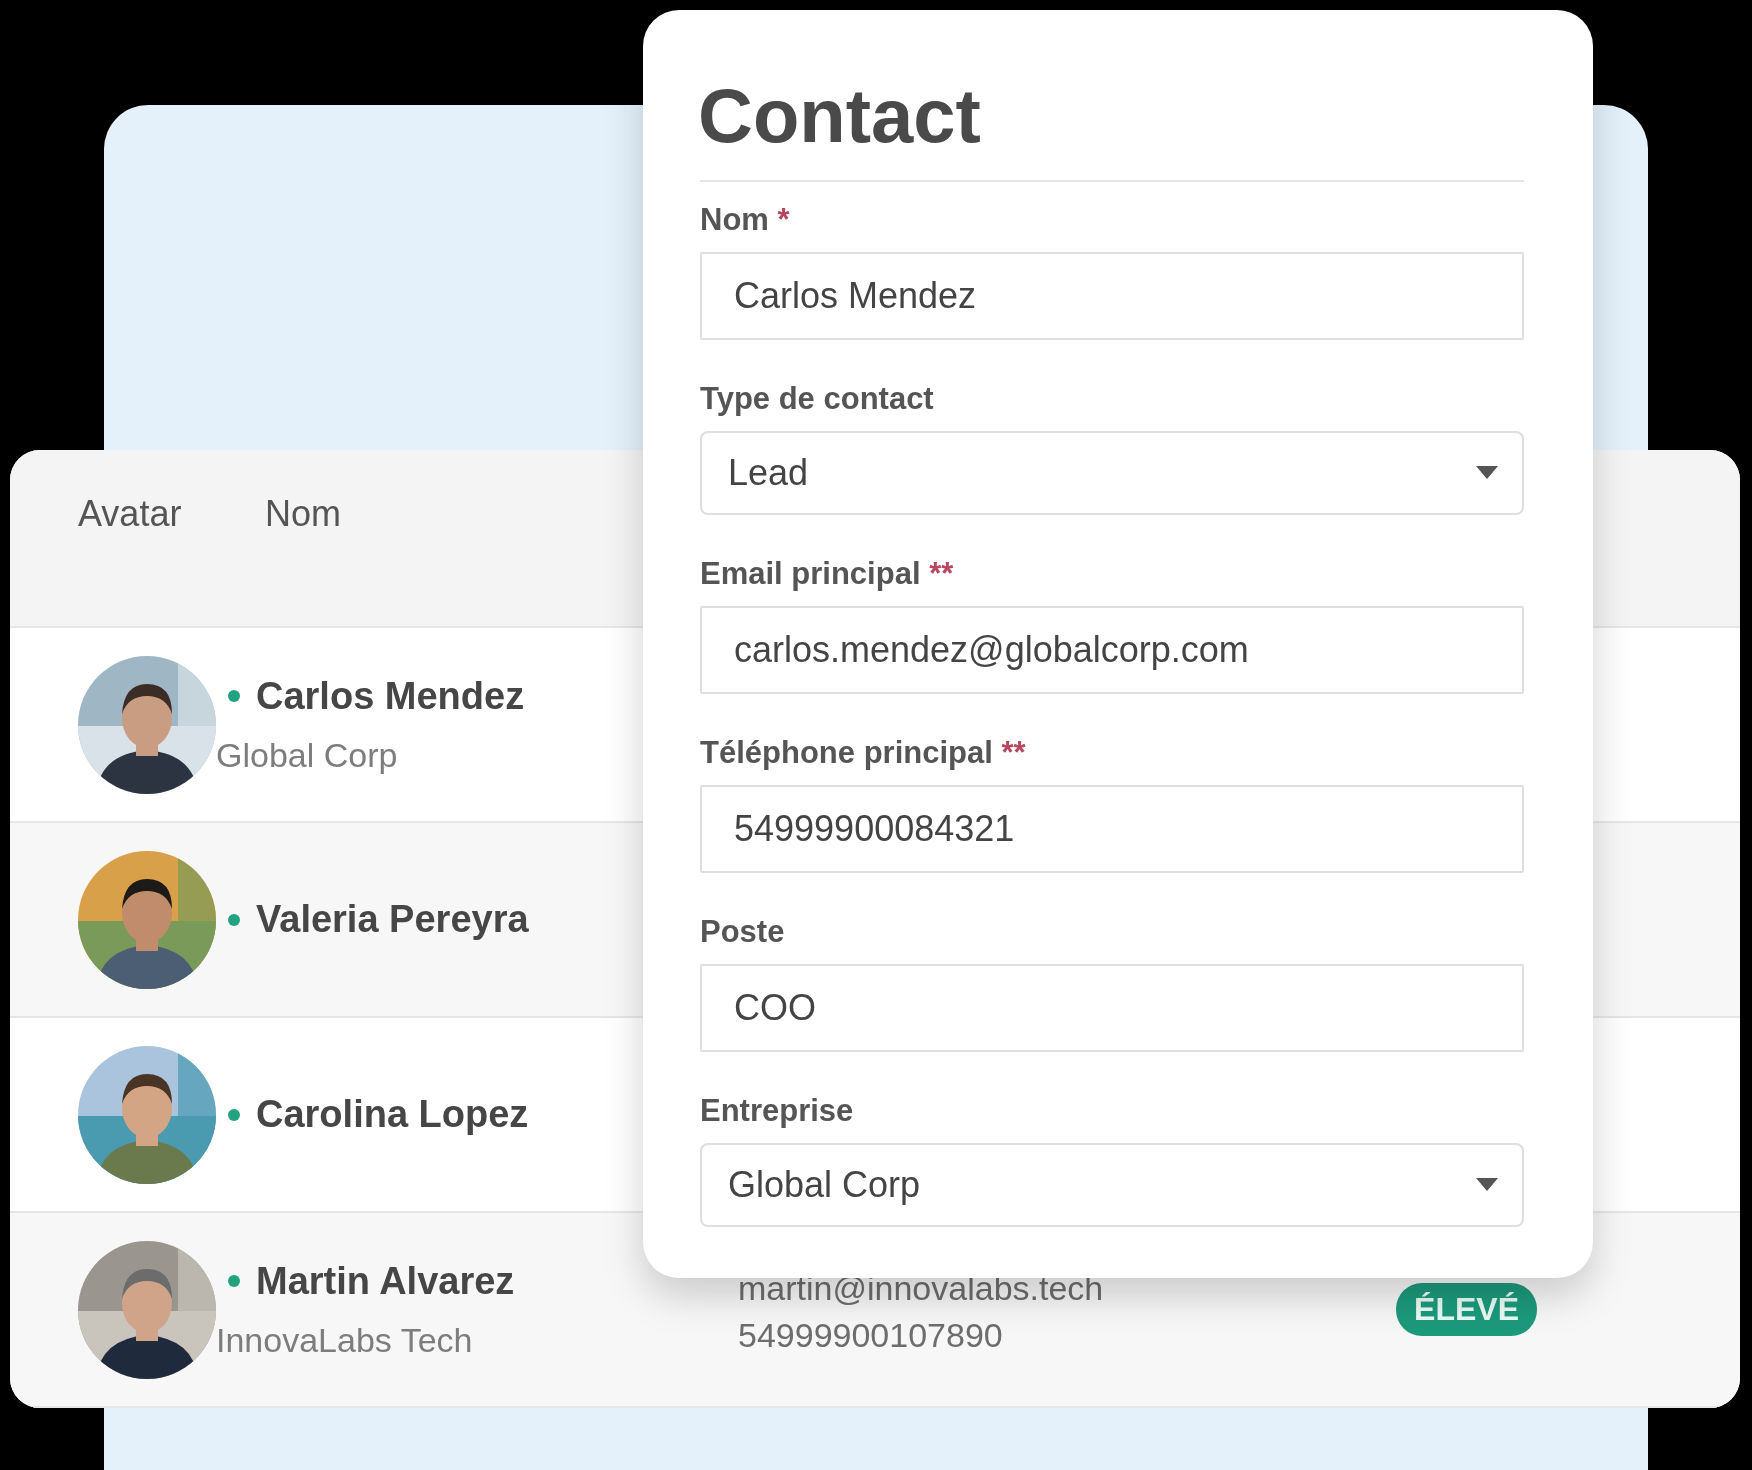 The height and width of the screenshot is (1470, 1752). I want to click on input-field: 54999900084321, so click(1112, 828).